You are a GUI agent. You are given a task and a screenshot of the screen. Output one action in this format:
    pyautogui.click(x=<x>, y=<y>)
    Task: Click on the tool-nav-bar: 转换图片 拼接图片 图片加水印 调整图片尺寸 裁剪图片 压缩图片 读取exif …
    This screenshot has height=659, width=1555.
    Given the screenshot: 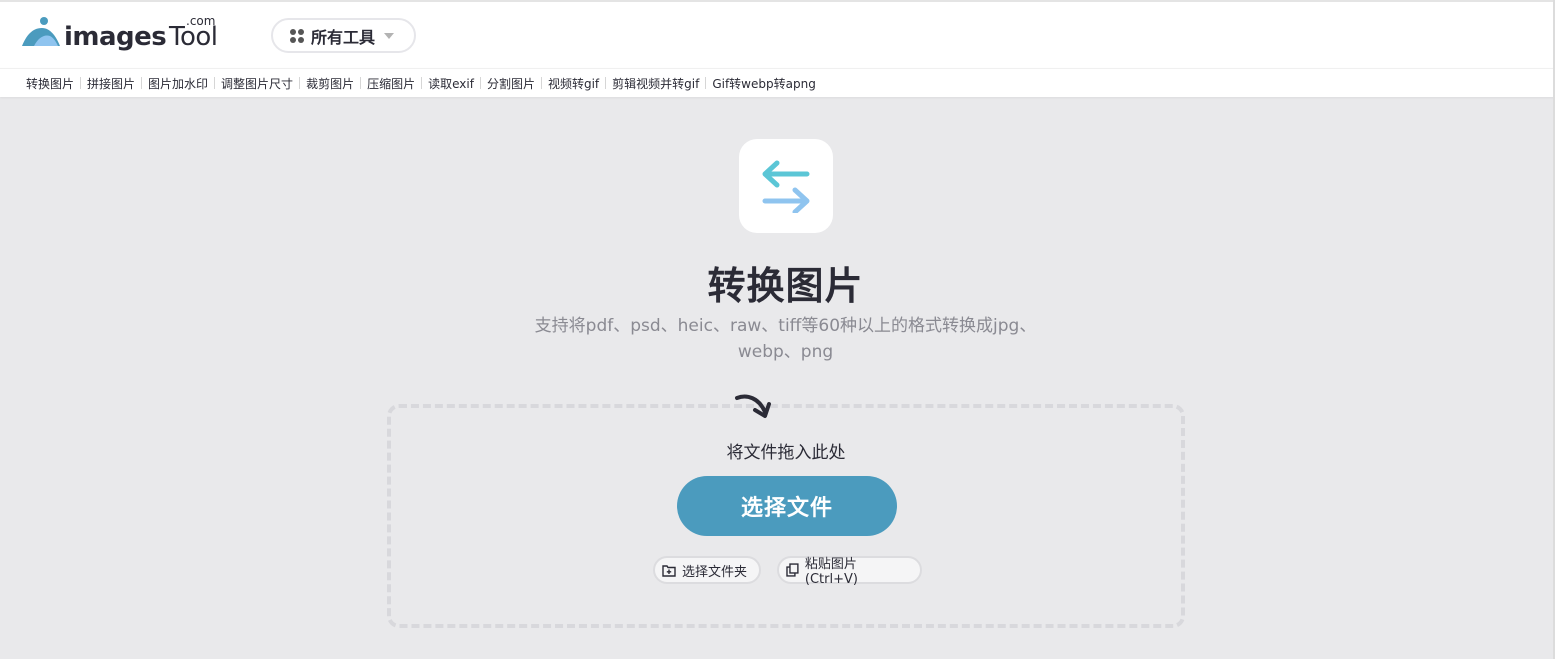 What is the action you would take?
    pyautogui.click(x=777, y=82)
    